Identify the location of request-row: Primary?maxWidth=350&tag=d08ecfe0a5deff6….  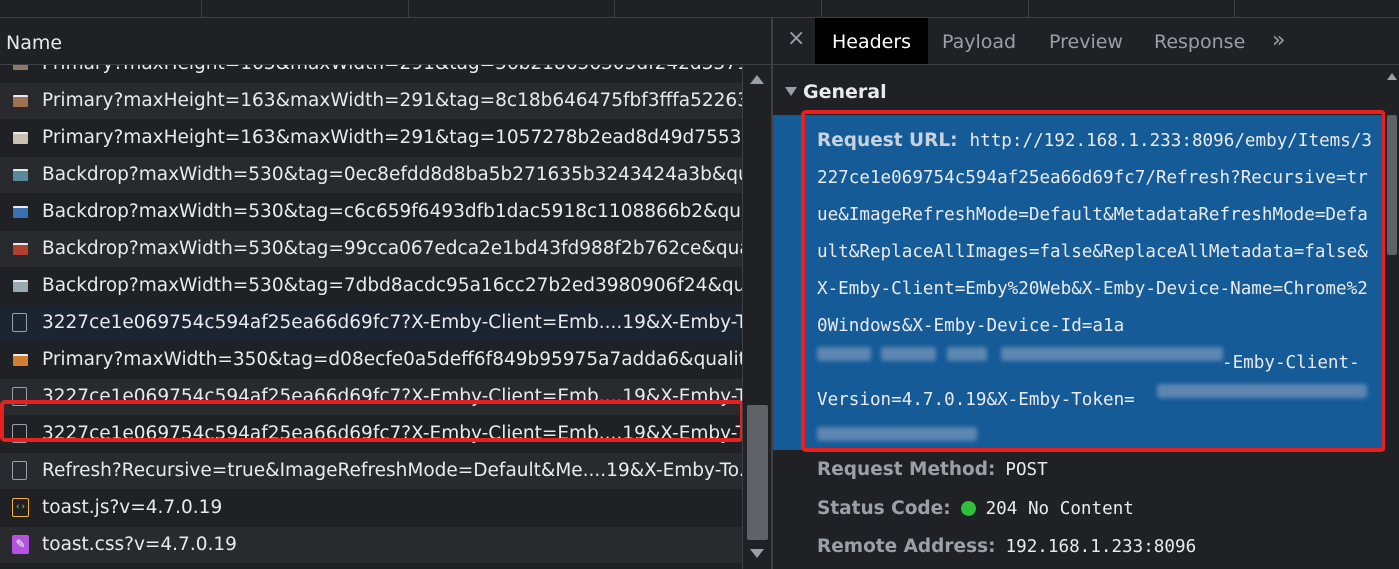
(371, 360).